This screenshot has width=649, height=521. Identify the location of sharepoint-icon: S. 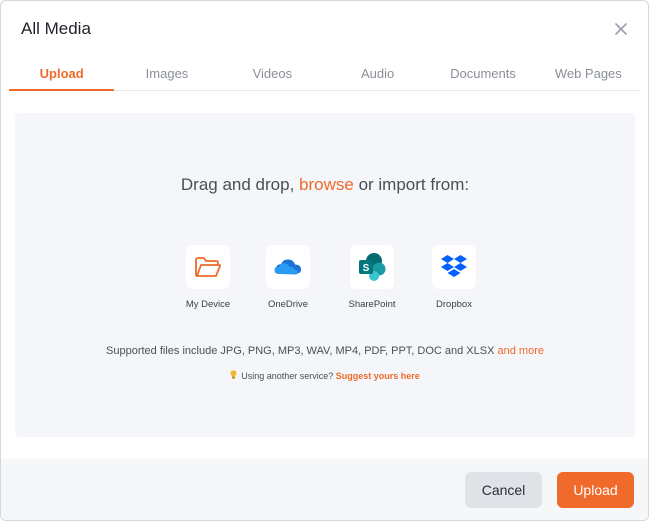
(372, 267).